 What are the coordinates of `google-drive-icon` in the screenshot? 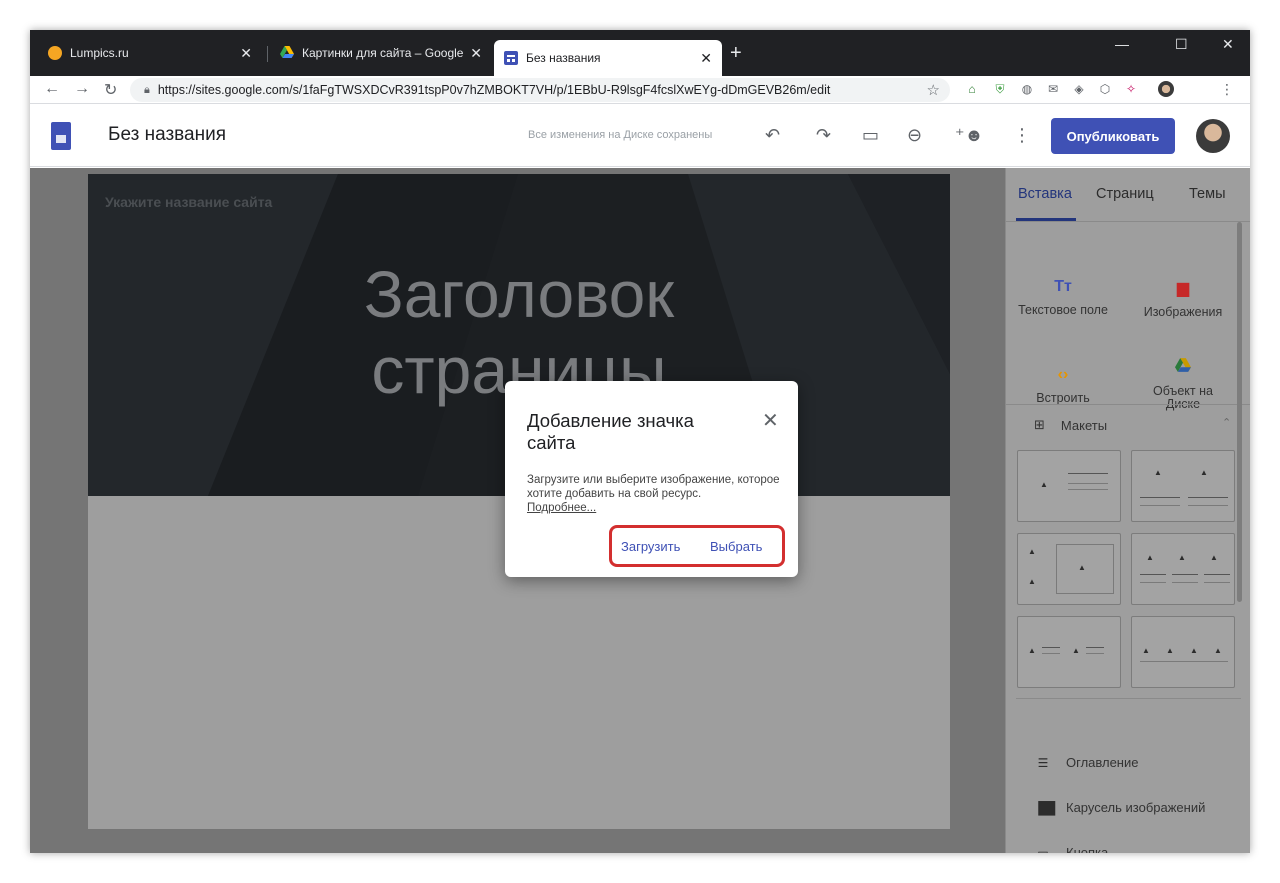 It's located at (287, 53).